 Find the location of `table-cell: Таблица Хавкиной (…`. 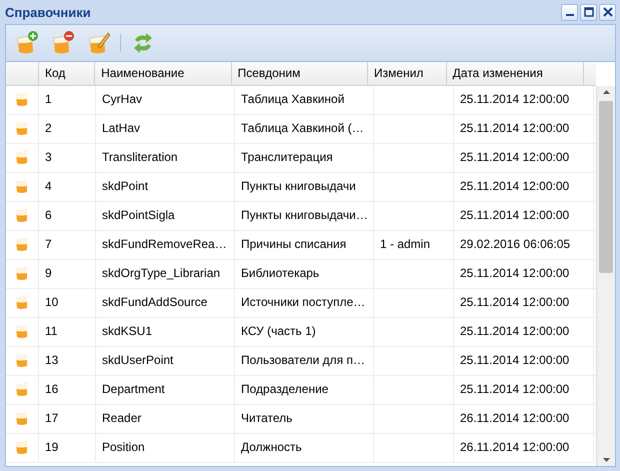

table-cell: Таблица Хавкиной (… is located at coordinates (302, 128).